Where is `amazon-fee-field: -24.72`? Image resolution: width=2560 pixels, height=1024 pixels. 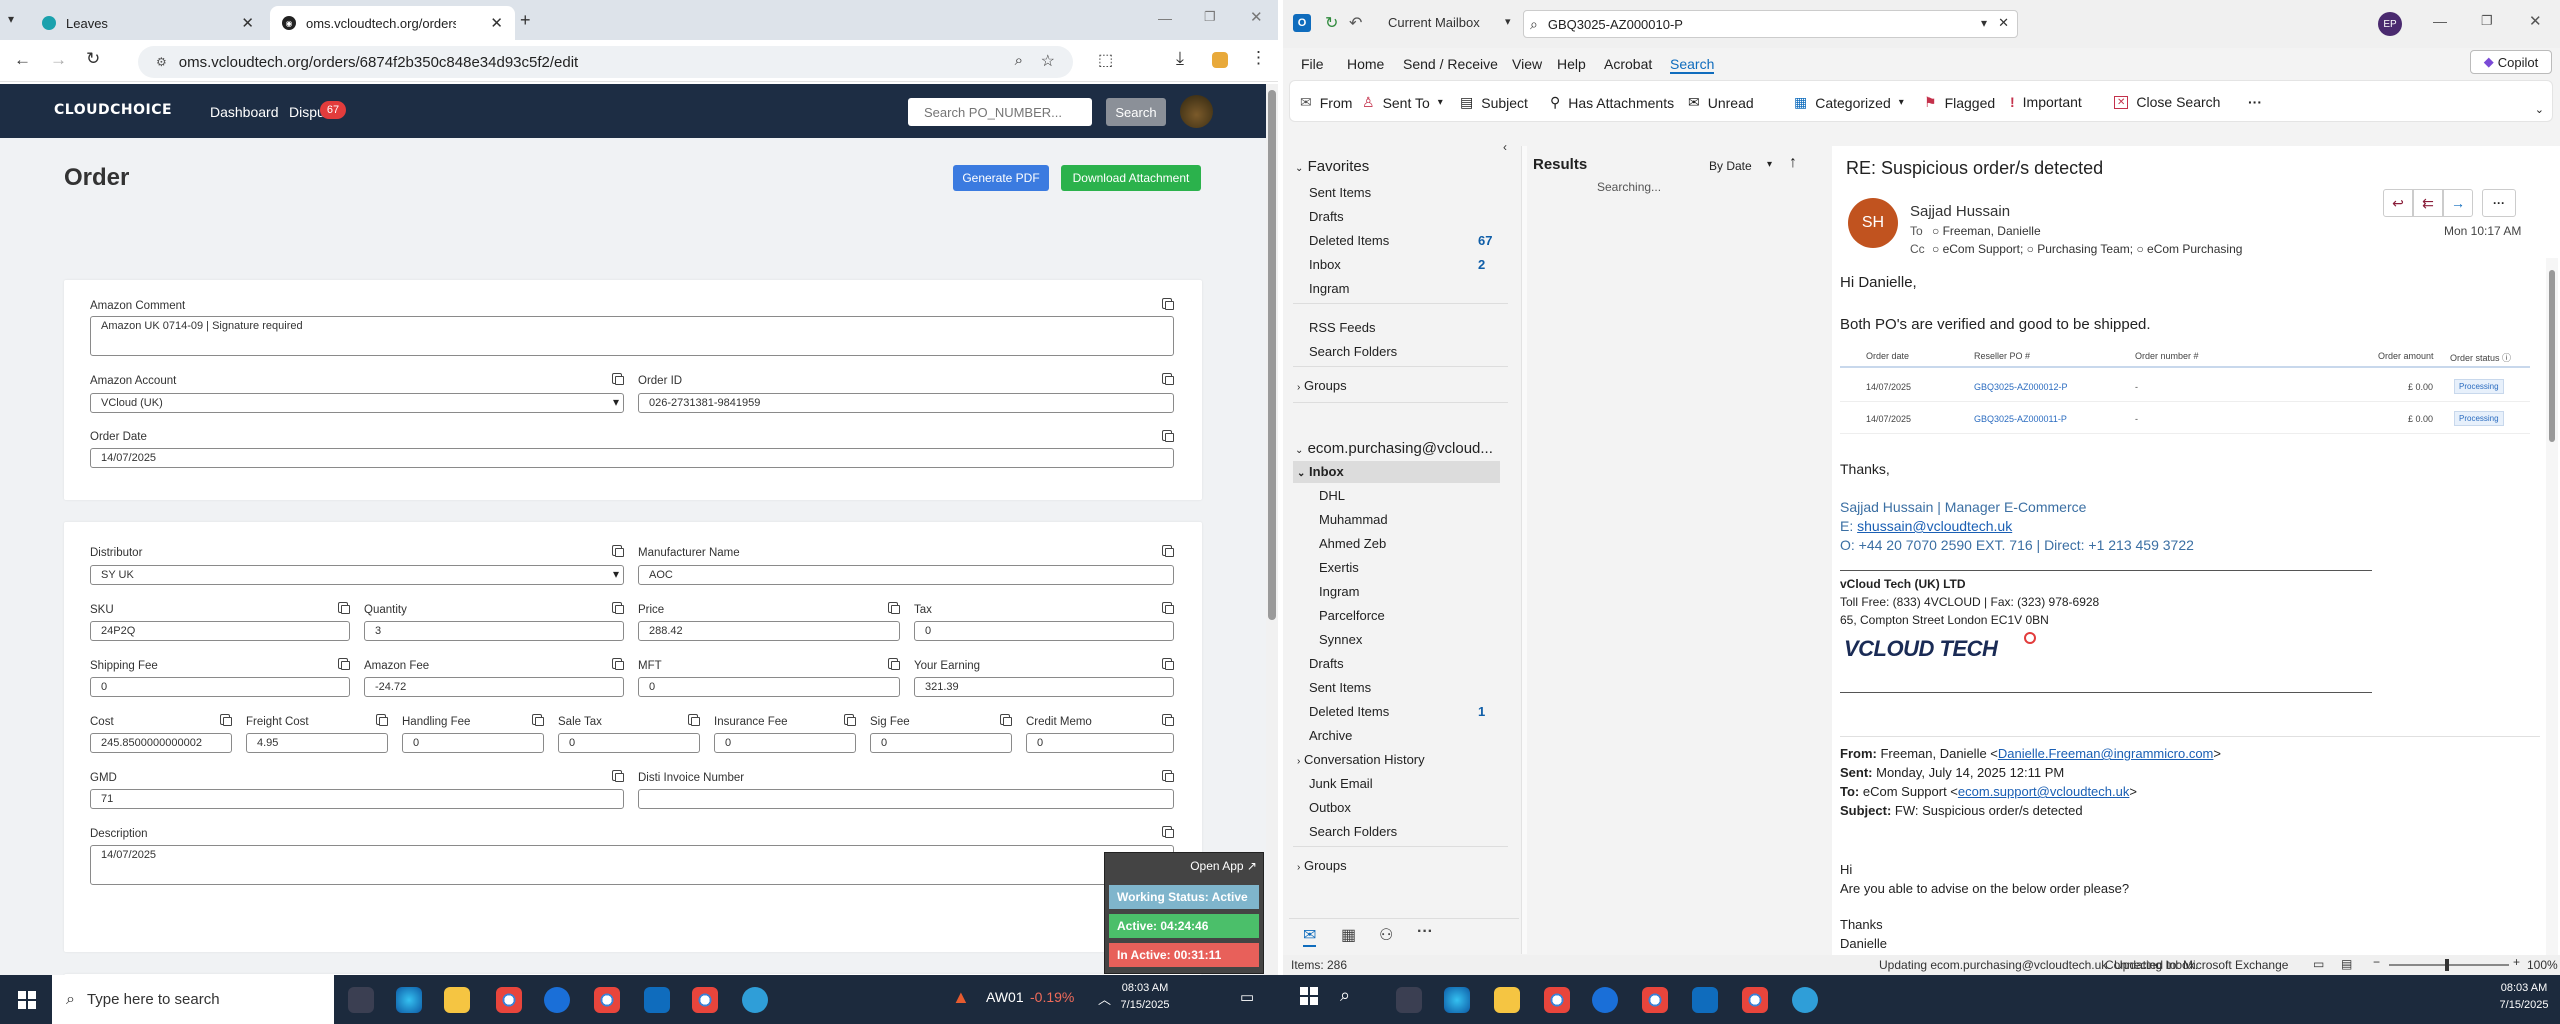
amazon-fee-field: -24.72 is located at coordinates (494, 687).